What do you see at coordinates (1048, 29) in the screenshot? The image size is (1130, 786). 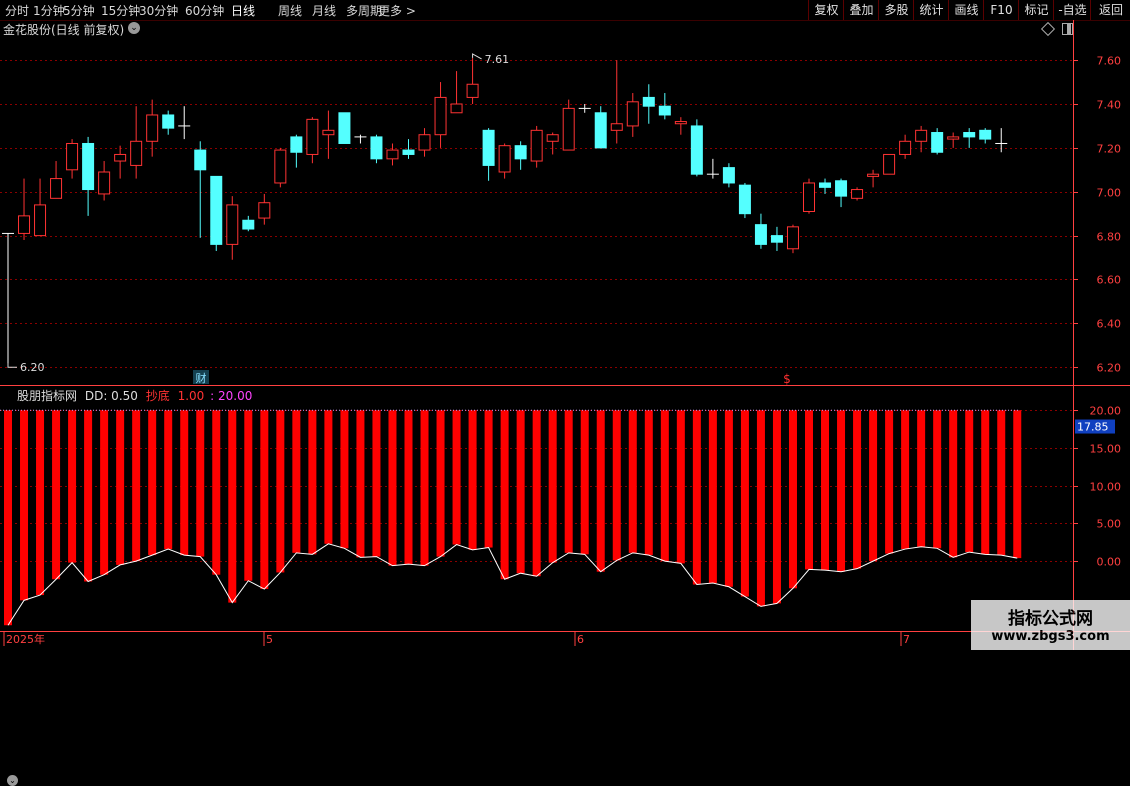 I see `diamond-icon` at bounding box center [1048, 29].